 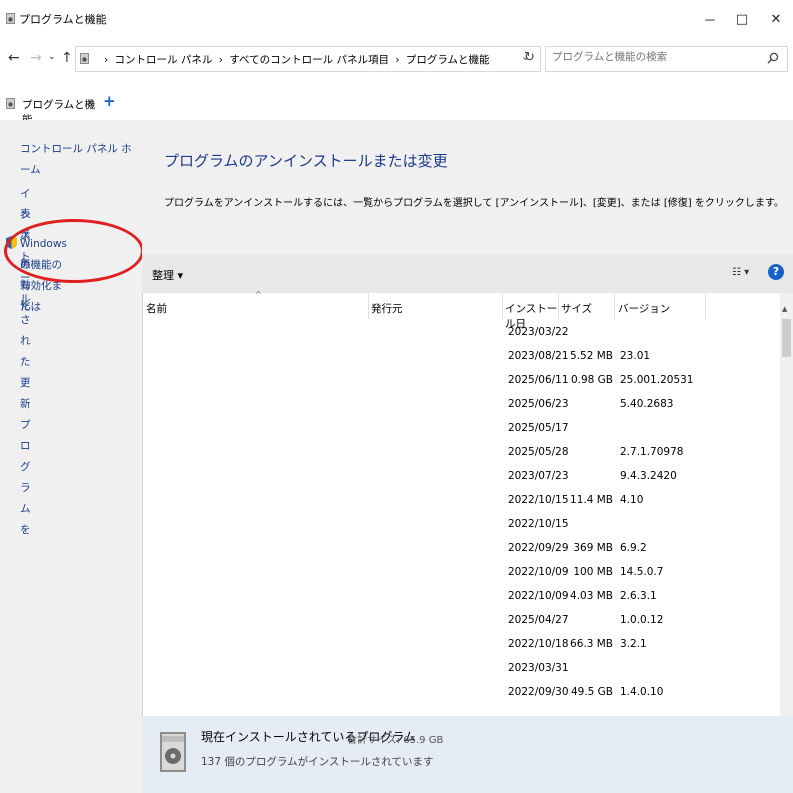 I want to click on table-row: 2025/05/28 2.7.1.70978, so click(x=605, y=452).